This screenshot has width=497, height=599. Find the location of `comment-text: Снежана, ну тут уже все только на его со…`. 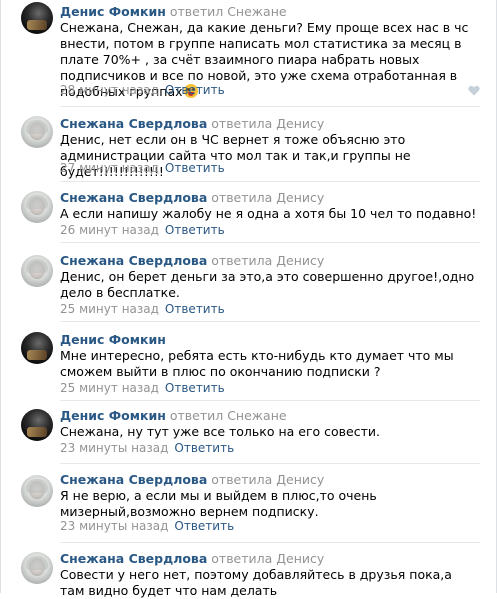

comment-text: Снежана, ну тут уже все только на его со… is located at coordinates (220, 431).